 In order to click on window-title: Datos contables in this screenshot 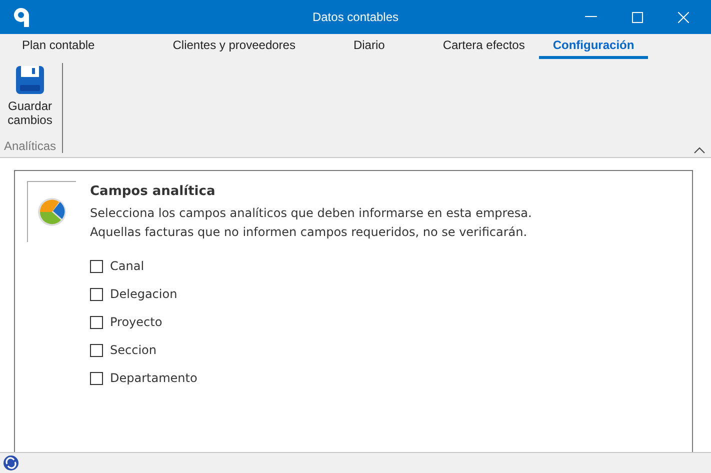, I will do `click(355, 17)`.